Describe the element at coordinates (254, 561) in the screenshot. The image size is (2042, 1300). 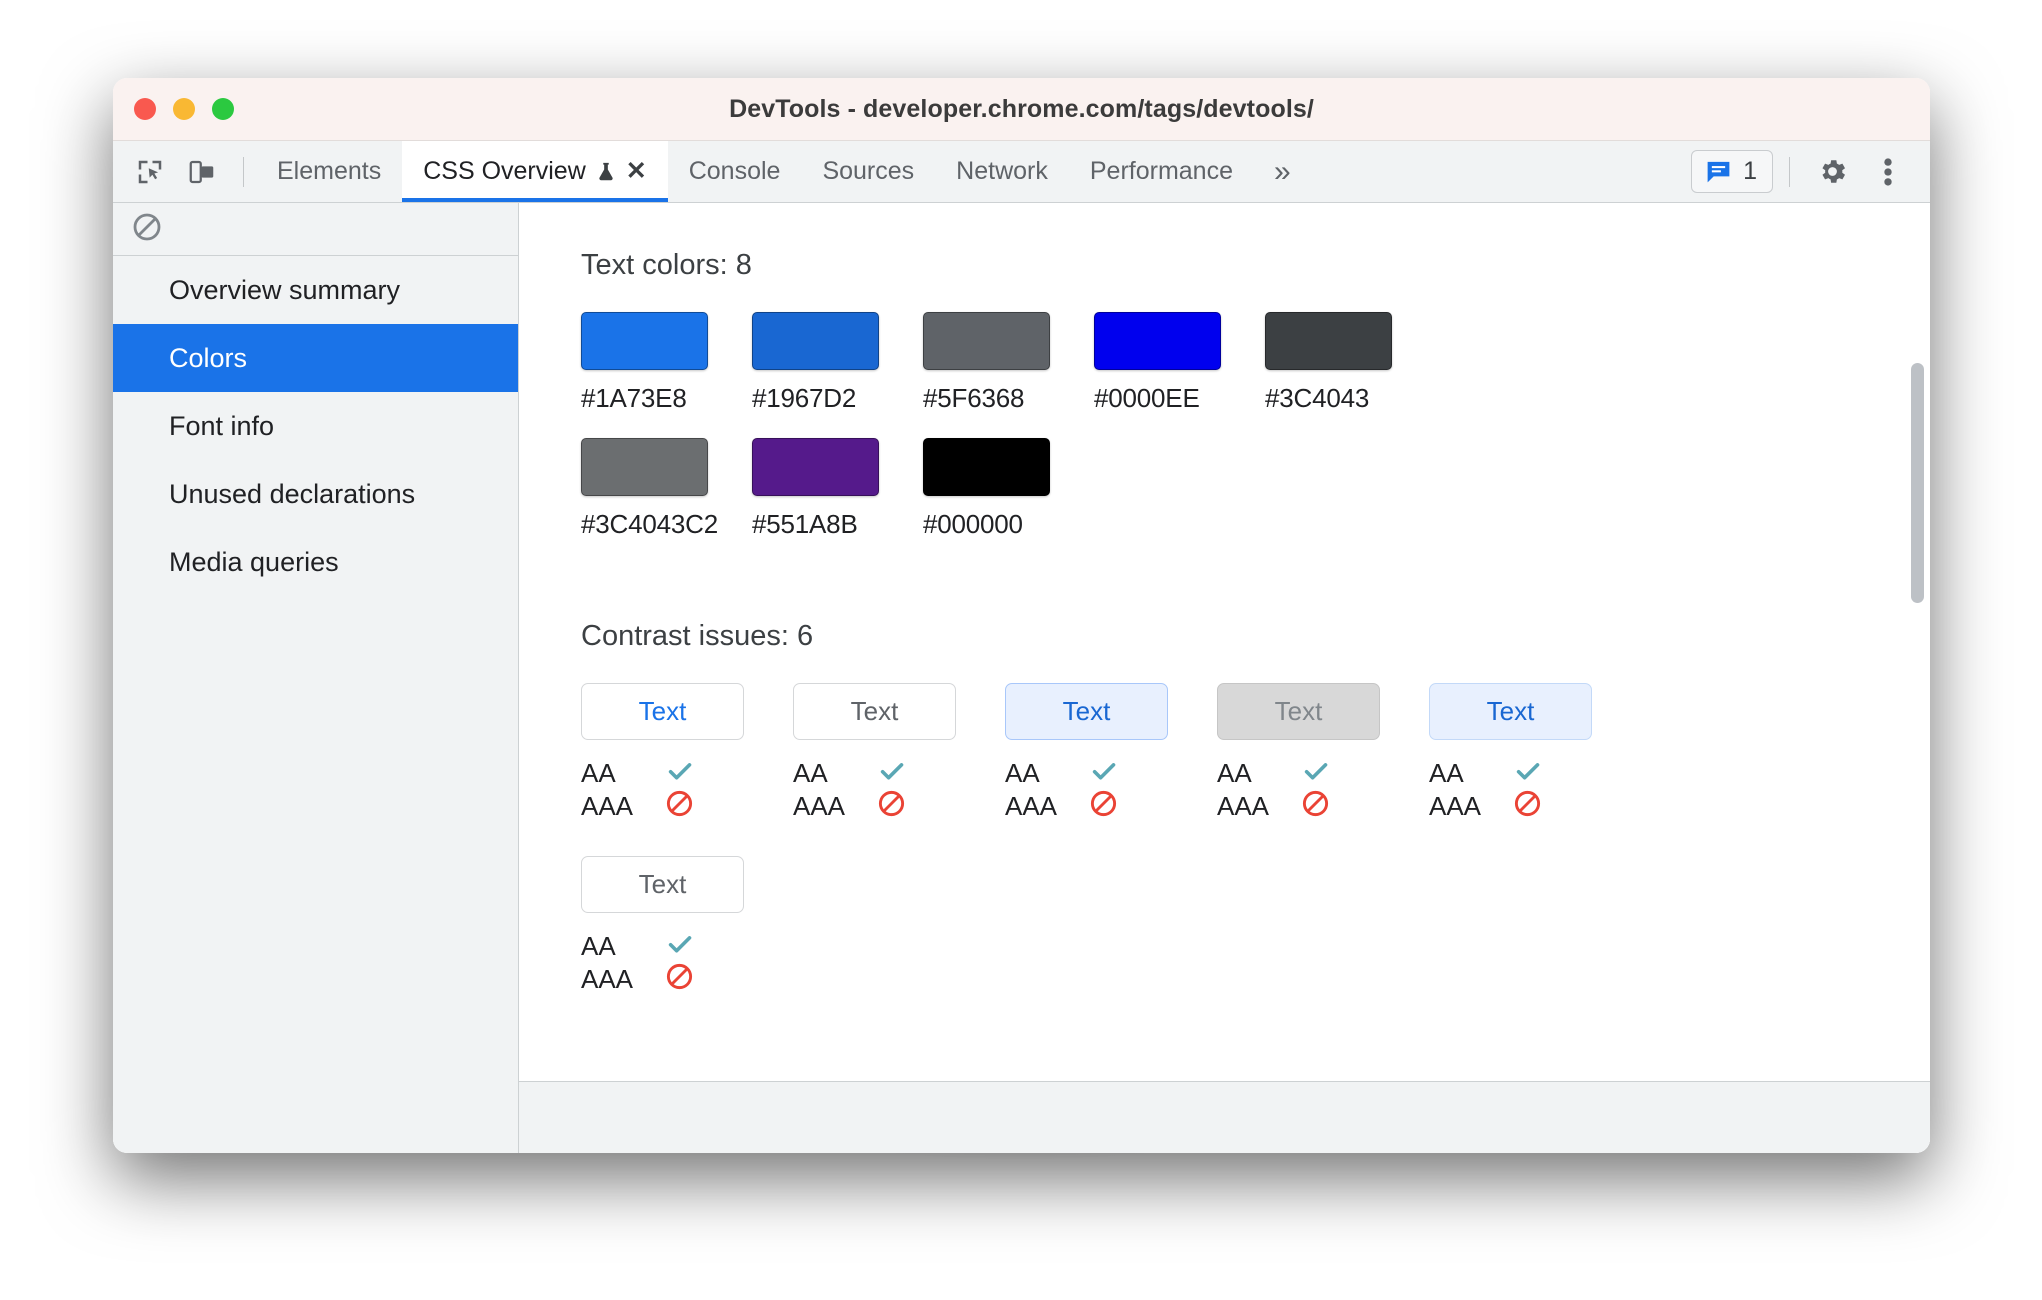
I see `sidebar-item-label: Media queries` at that location.